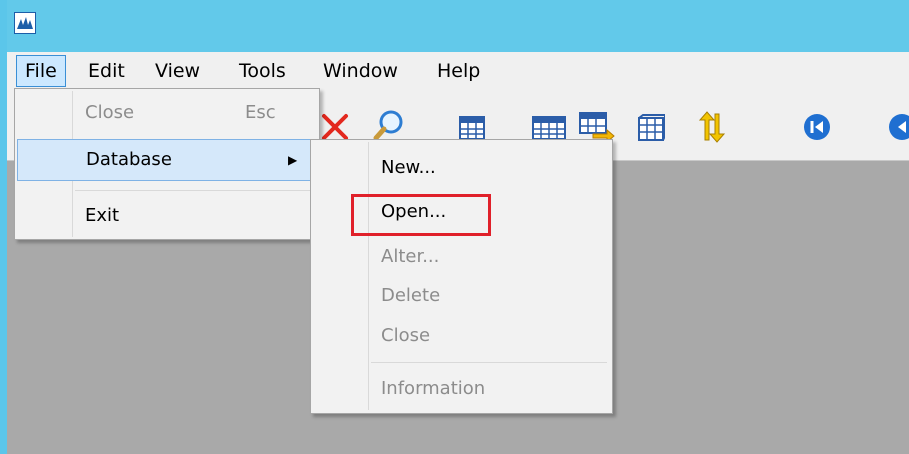 This screenshot has height=454, width=909. I want to click on file-menu-close-shortcut: Esc, so click(260, 112).